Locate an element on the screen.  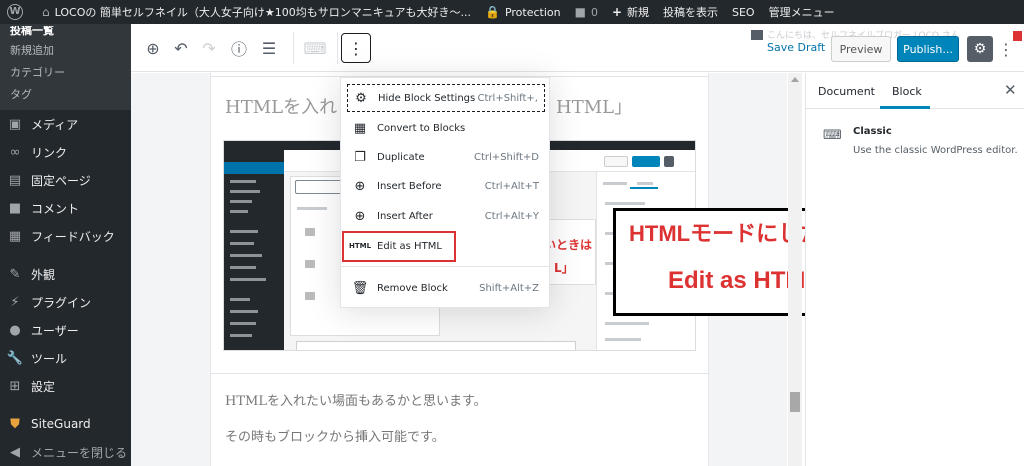
toolbar-divider is located at coordinates (337, 48).